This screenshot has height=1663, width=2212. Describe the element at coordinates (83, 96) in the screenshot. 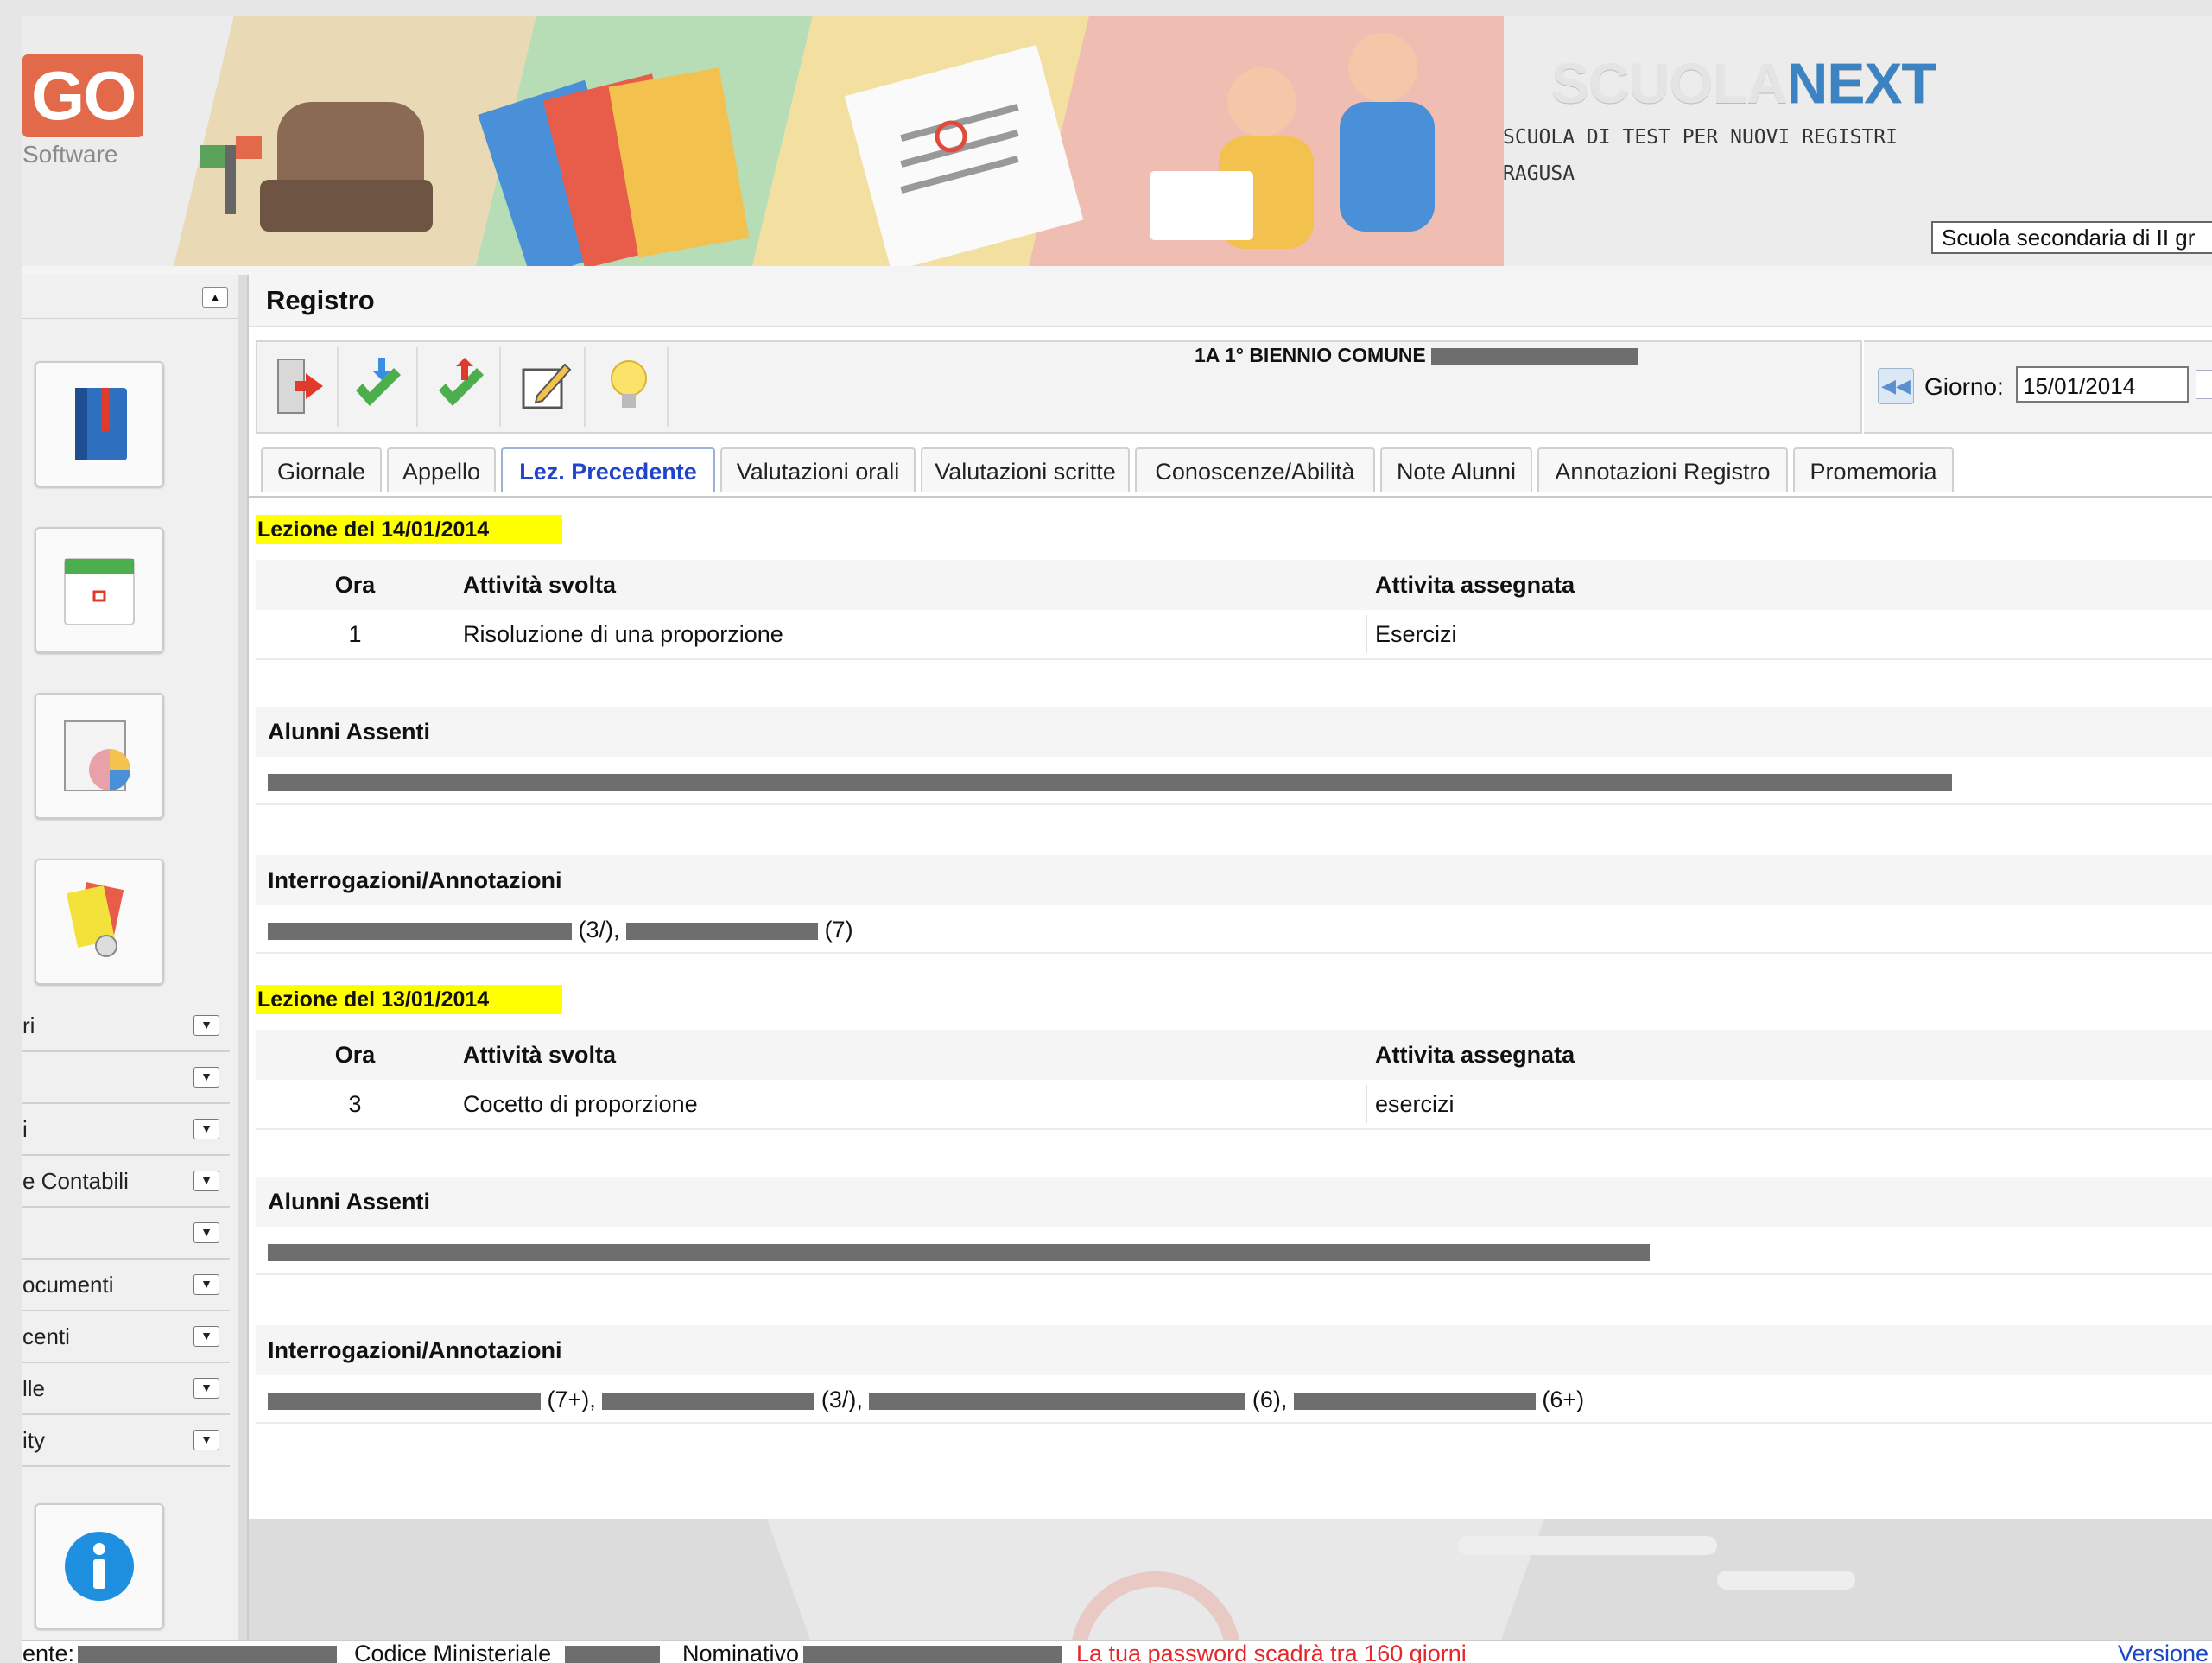

I see `logo-mark-text: GO` at that location.